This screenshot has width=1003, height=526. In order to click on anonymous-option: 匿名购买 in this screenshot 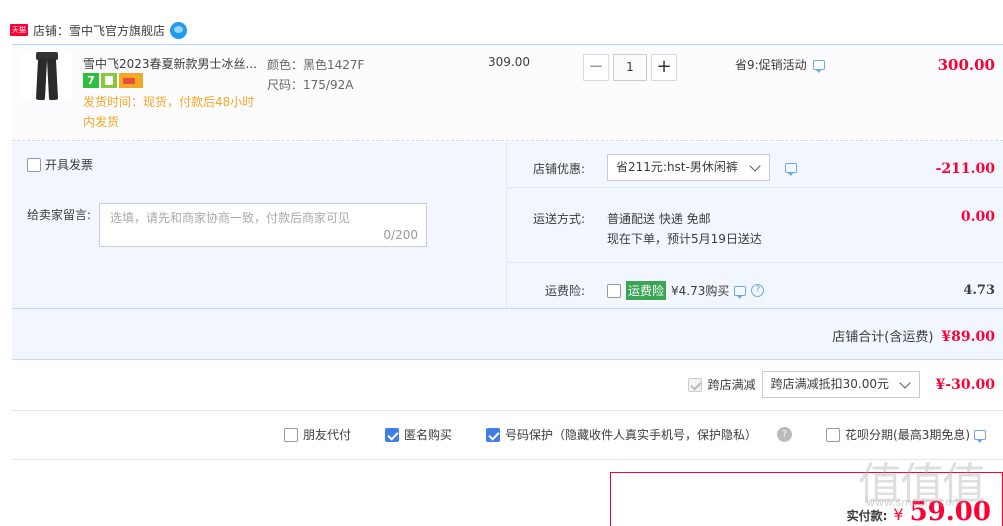, I will do `click(418, 434)`.